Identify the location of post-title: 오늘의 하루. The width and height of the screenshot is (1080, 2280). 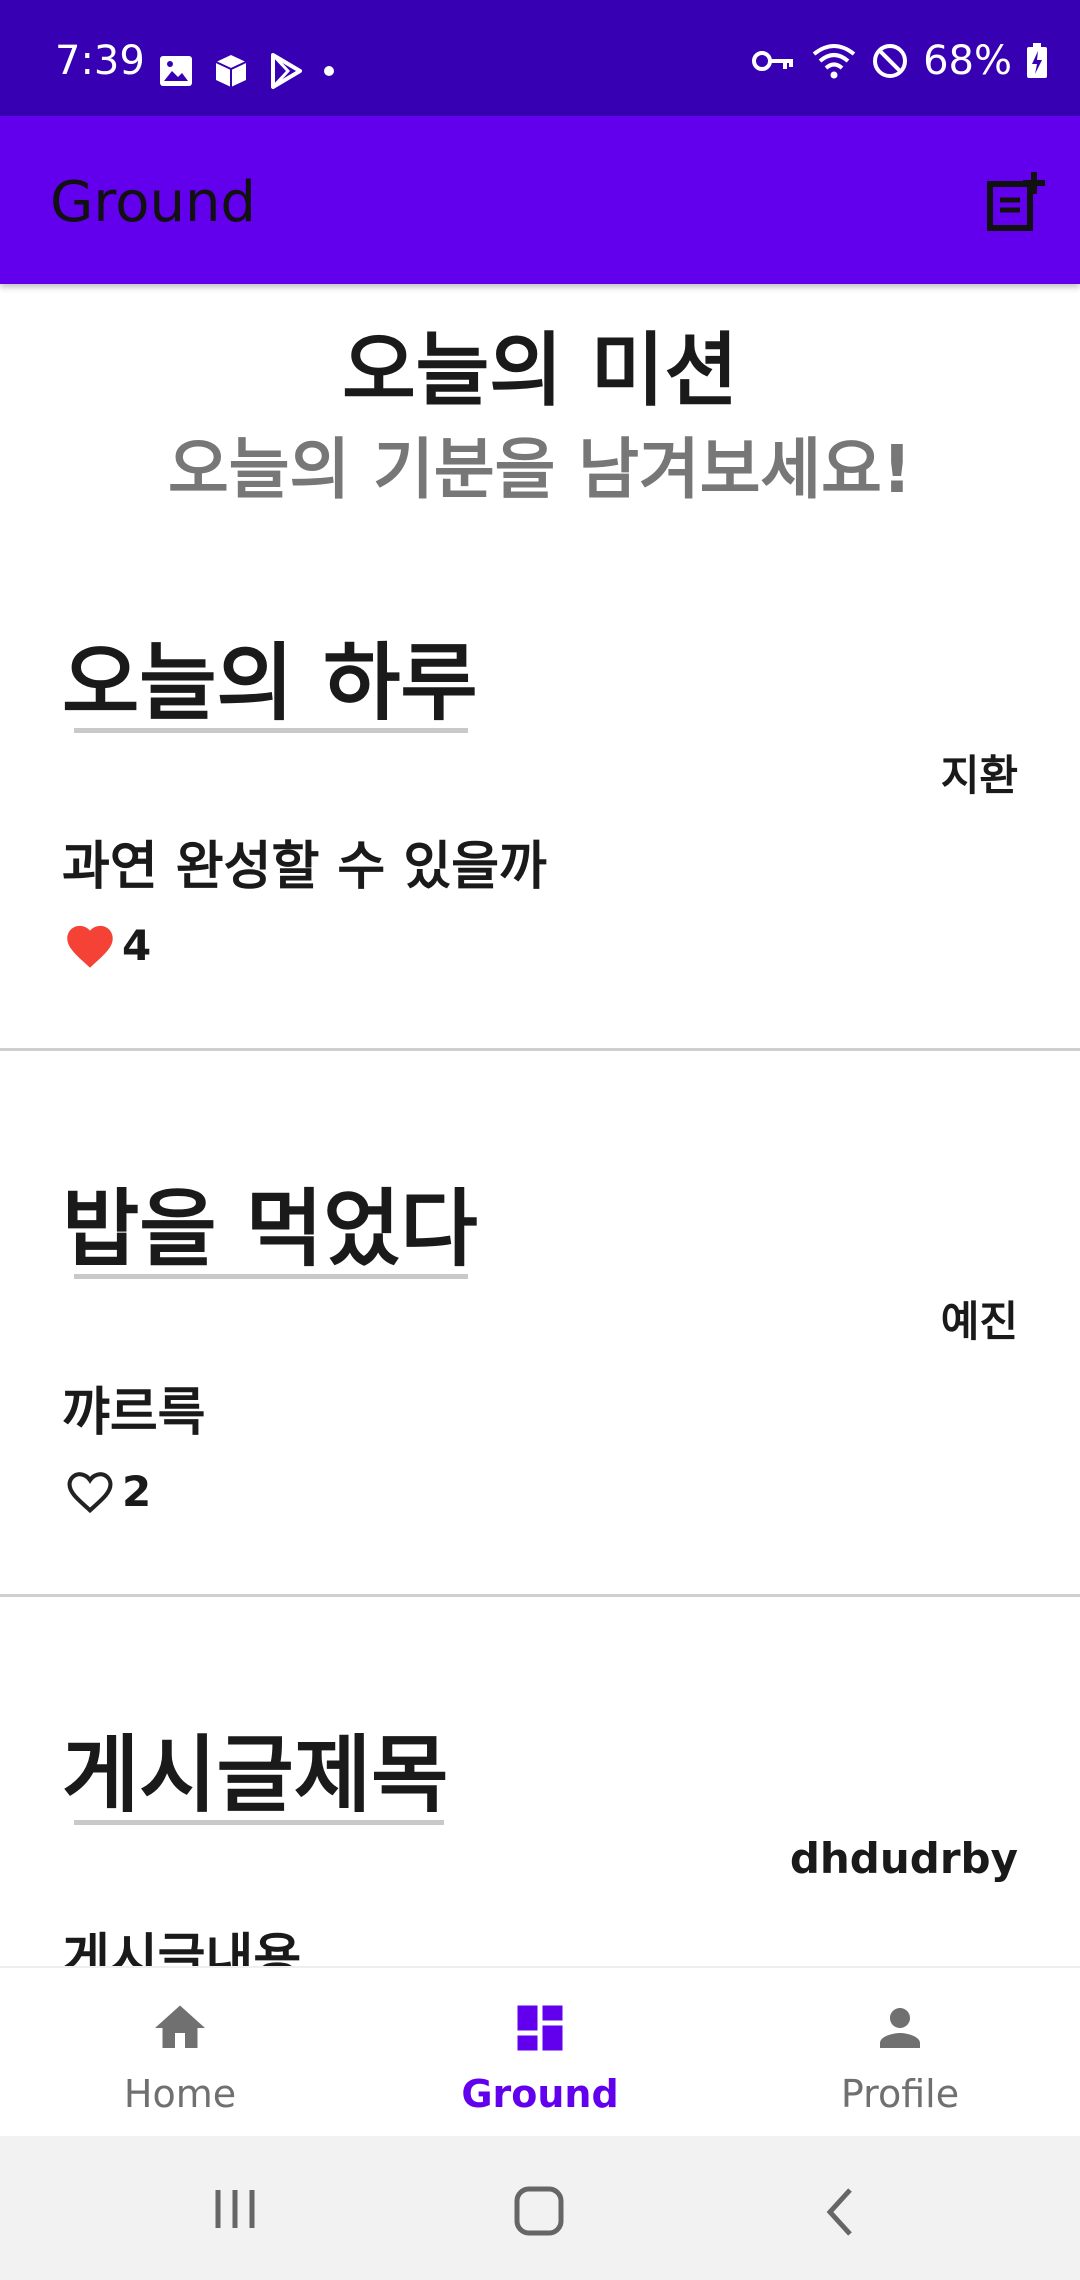
(270, 683).